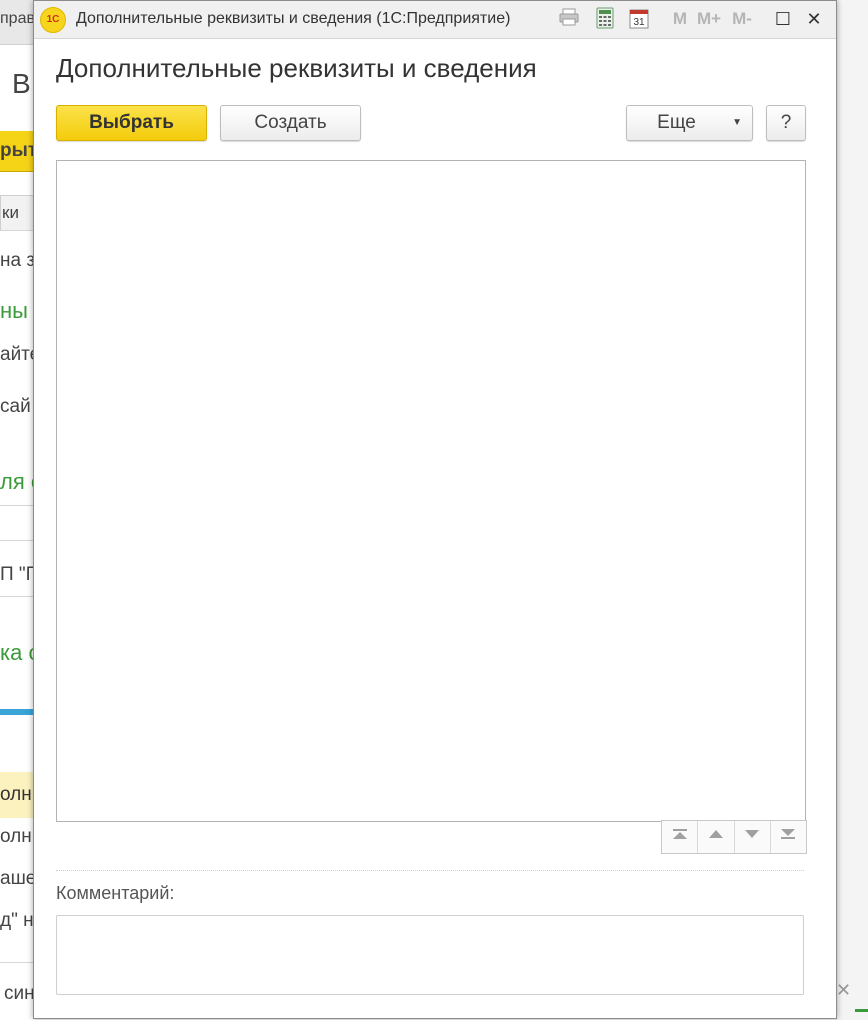  Describe the element at coordinates (15, 406) in the screenshot. I see `background-line: сай` at that location.